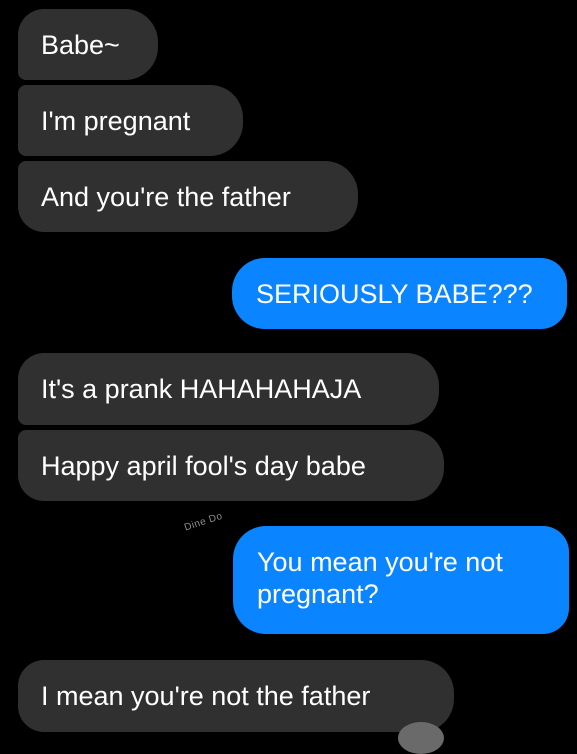 This screenshot has width=577, height=754. Describe the element at coordinates (204, 522) in the screenshot. I see `watermark-text: Dine Do` at that location.